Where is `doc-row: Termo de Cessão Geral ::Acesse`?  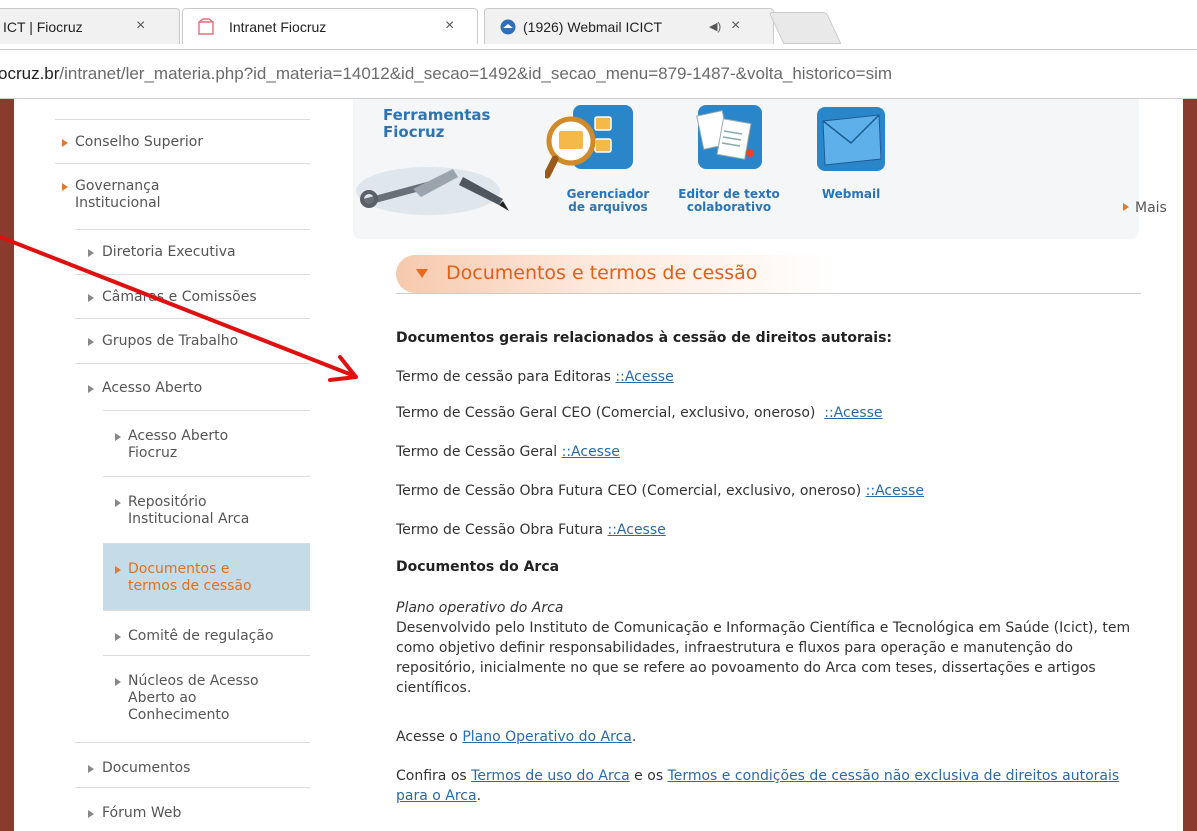 doc-row: Termo de Cessão Geral ::Acesse is located at coordinates (508, 452).